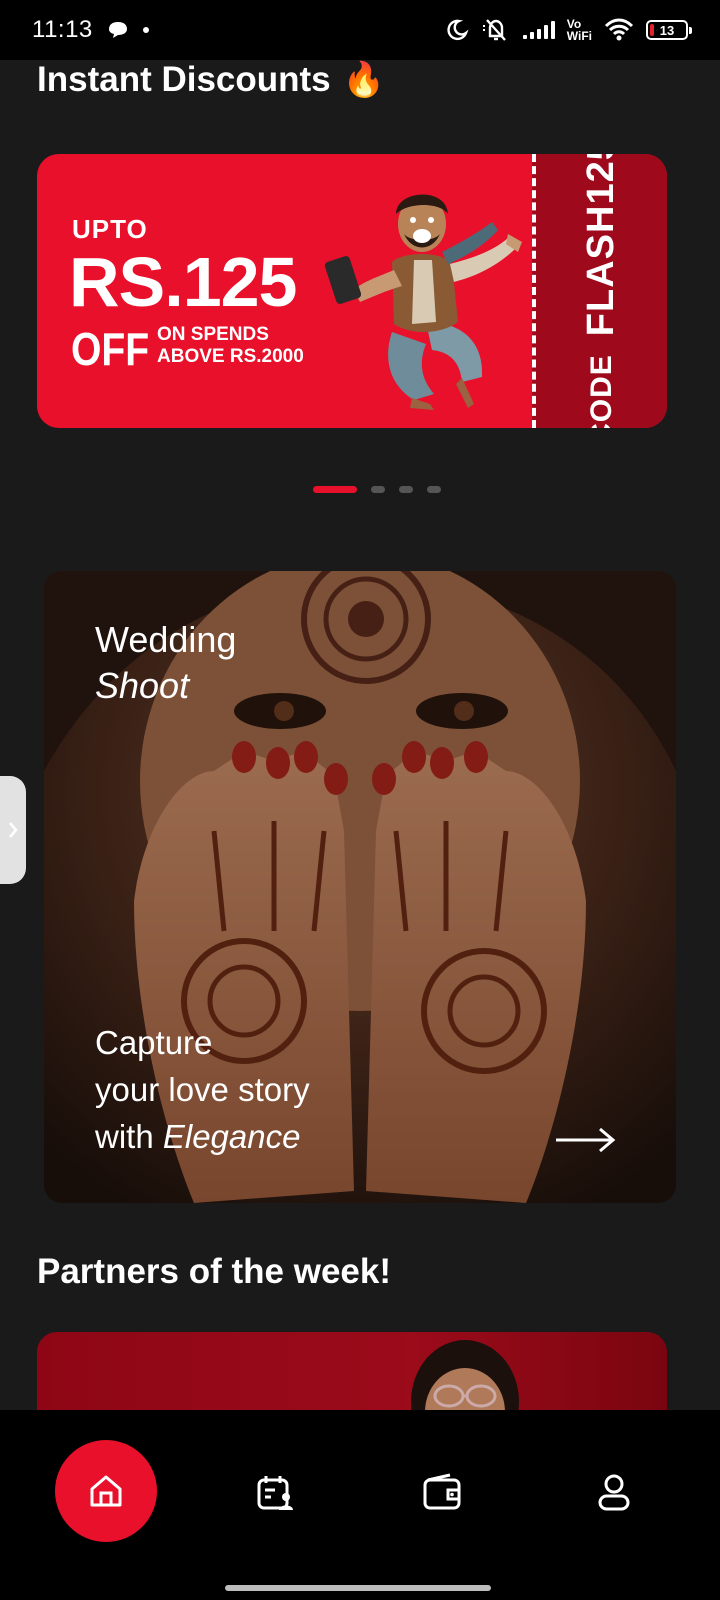 This screenshot has height=1600, width=720. I want to click on nav-bookings-button, so click(275, 1492).